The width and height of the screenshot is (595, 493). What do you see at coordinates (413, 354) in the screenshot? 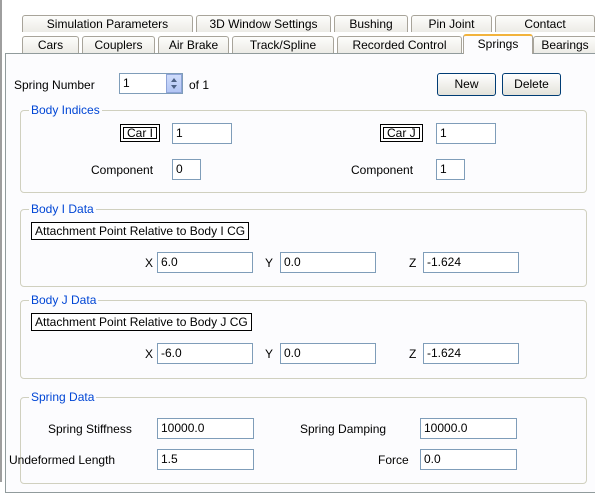
I see `body-j-z-label: Z` at bounding box center [413, 354].